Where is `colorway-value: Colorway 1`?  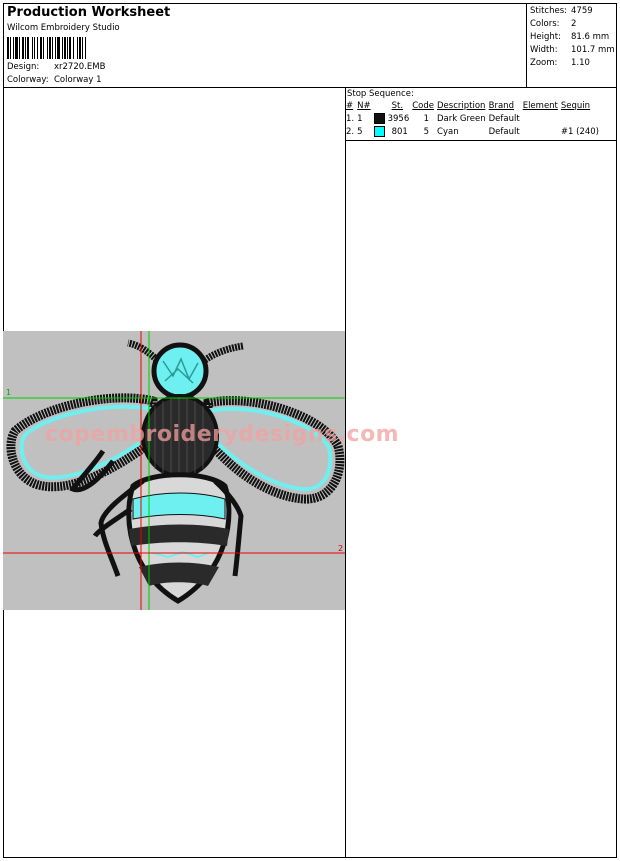
colorway-value: Colorway 1 is located at coordinates (78, 80).